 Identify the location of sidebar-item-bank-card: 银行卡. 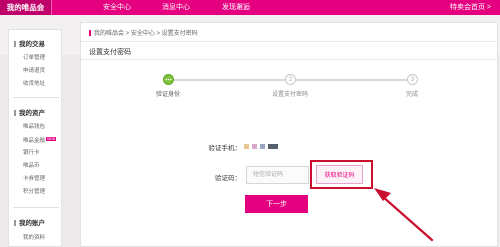
(31, 153).